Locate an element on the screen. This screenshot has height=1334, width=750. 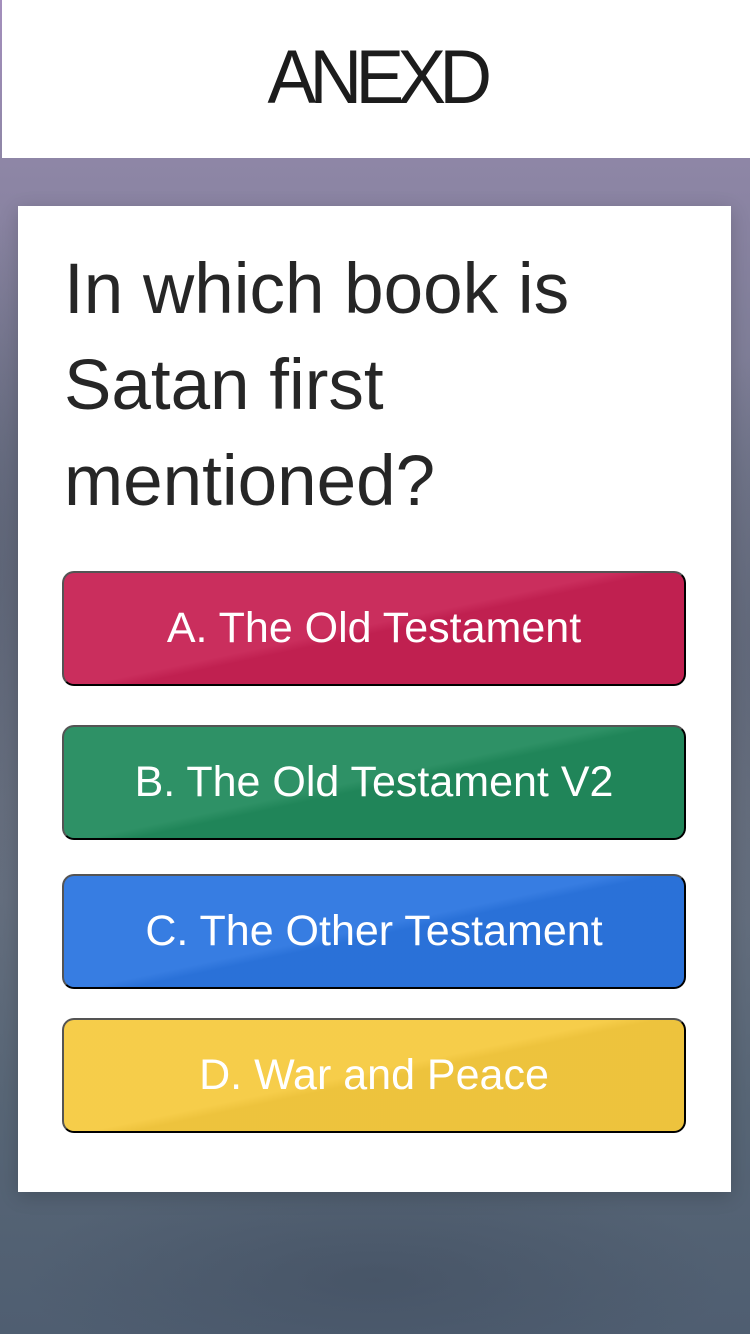
answer-a-label: A. The Old Testament is located at coordinates (374, 628).